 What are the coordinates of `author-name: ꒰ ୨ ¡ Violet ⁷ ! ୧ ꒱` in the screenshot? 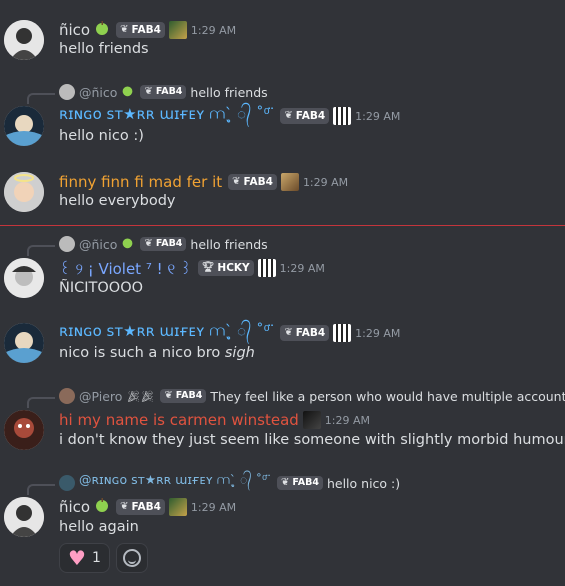 It's located at (125, 268).